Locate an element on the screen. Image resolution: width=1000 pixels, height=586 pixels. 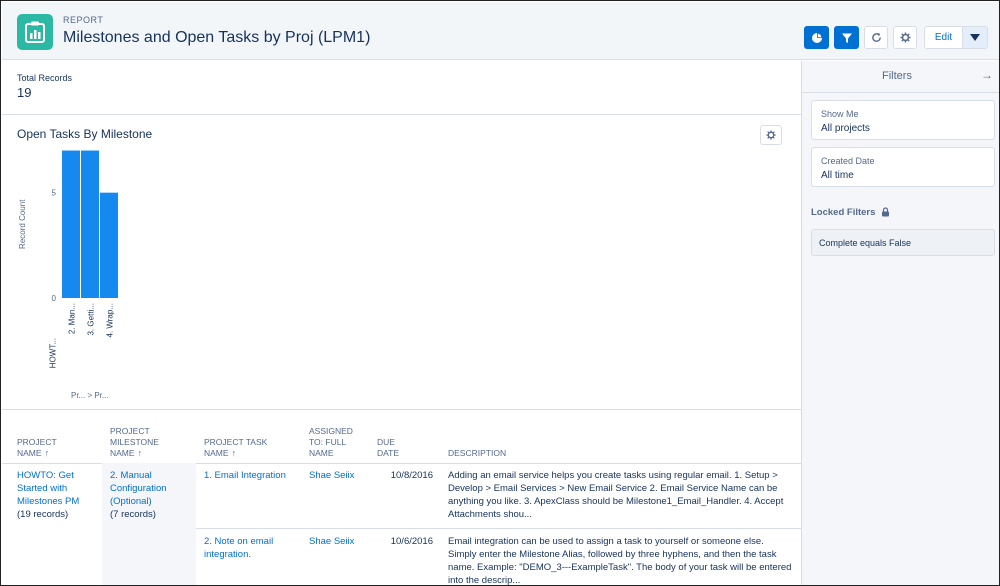
column-header-description: DESCRIPTION is located at coordinates (548, 437).